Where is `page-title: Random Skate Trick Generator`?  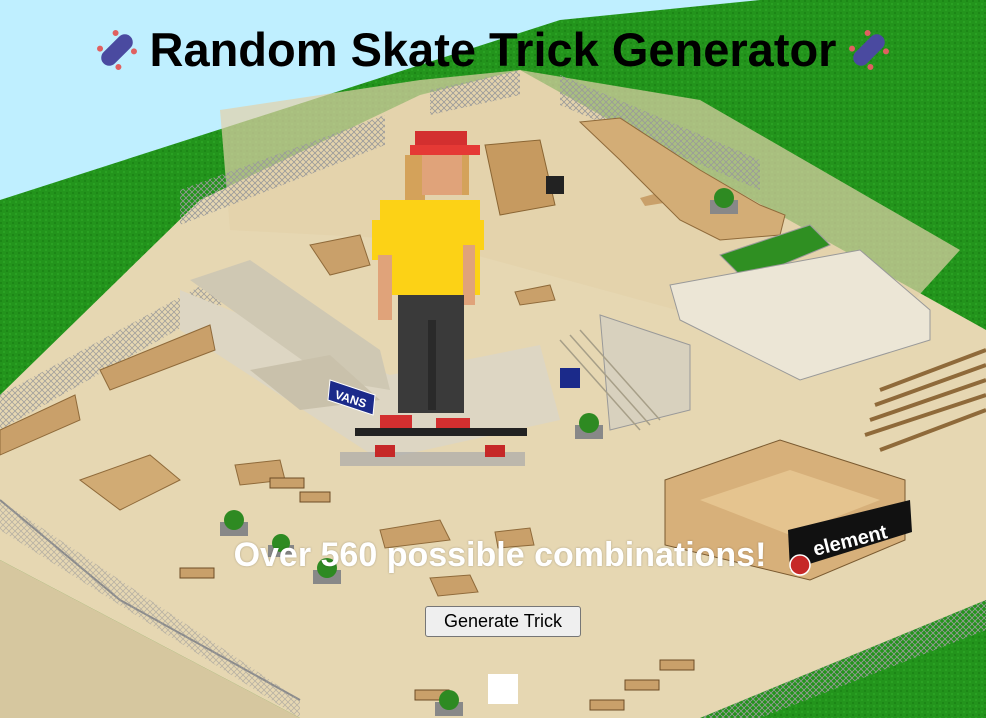
page-title: Random Skate Trick Generator is located at coordinates (493, 49).